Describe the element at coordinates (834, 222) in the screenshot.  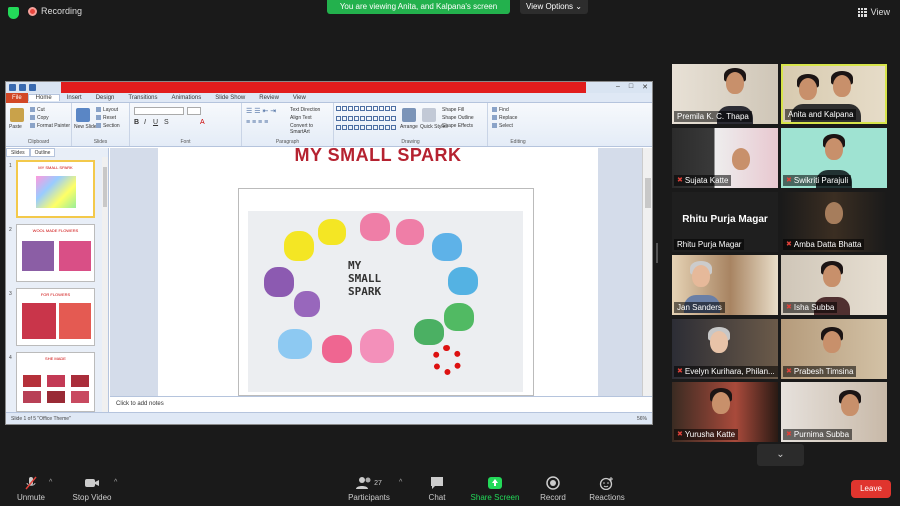
I see `participant-tile: ✖ Amba Datta Bhatta` at that location.